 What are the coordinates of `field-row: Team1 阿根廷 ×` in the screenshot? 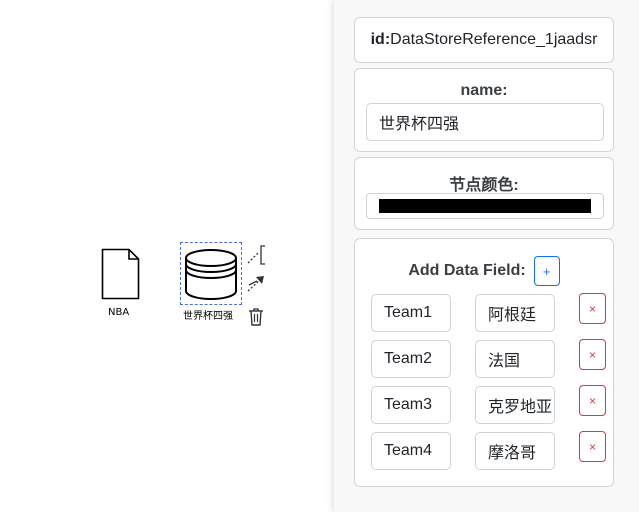 It's located at (489, 312).